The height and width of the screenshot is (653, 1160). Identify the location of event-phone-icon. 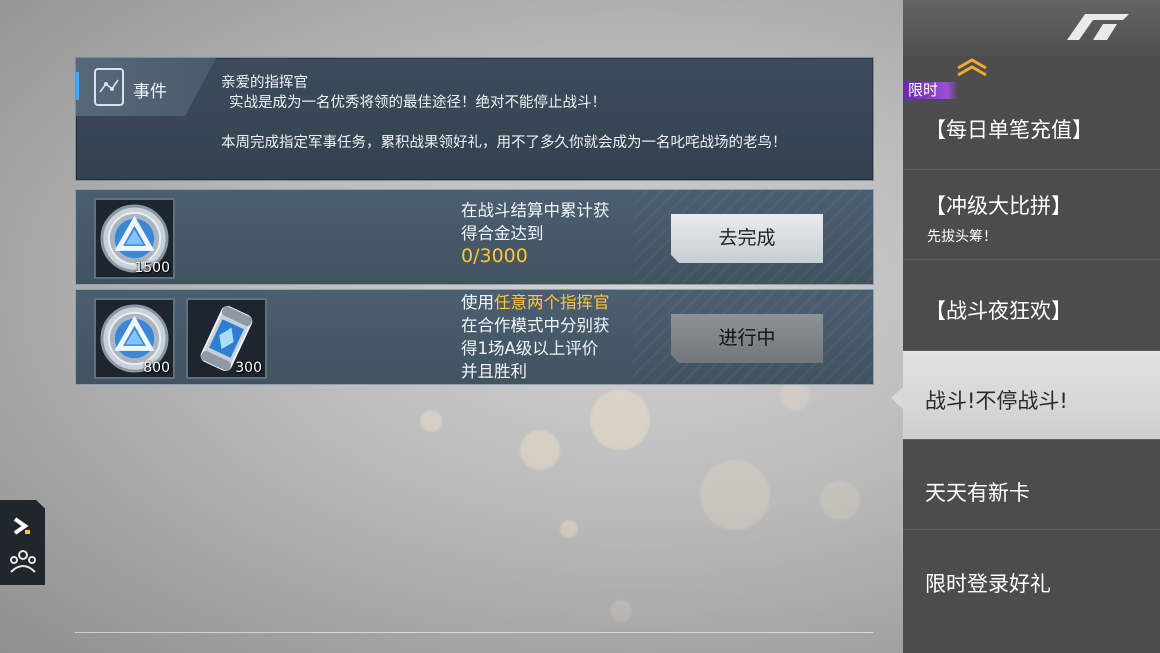
(109, 87).